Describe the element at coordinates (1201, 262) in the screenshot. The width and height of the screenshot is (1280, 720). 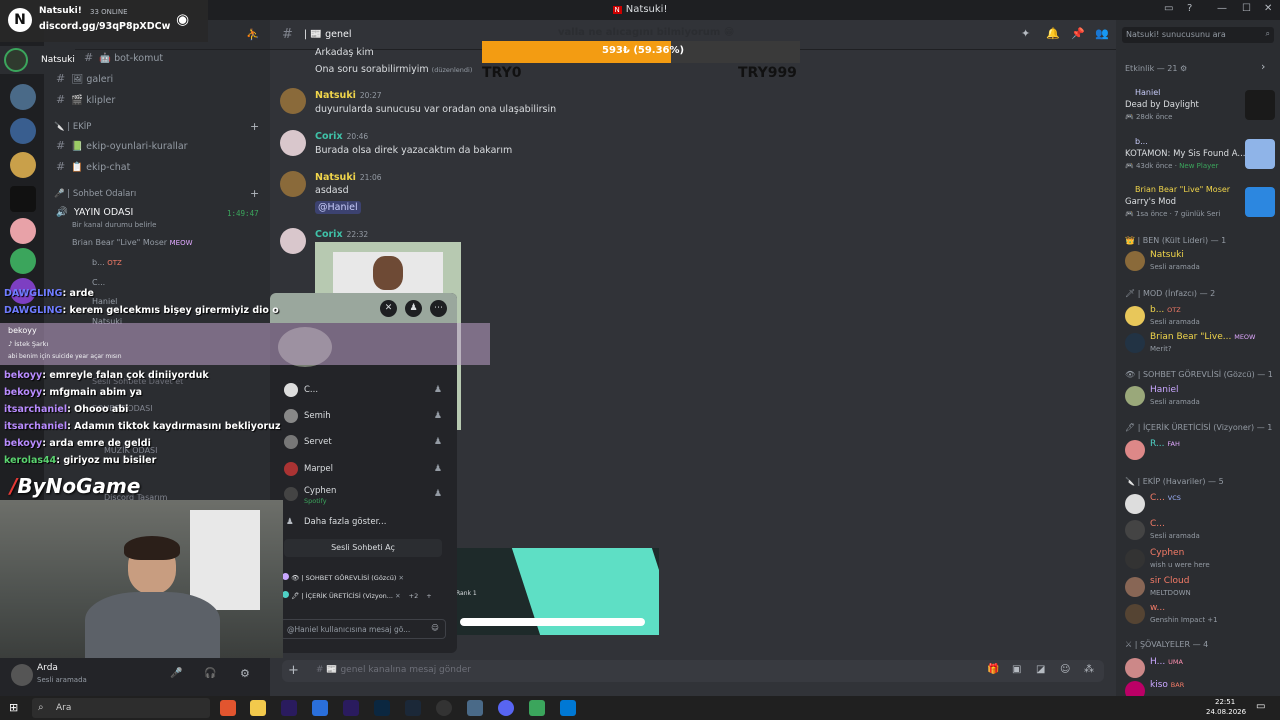
I see `member-item: Natsuki Sesli aramada` at that location.